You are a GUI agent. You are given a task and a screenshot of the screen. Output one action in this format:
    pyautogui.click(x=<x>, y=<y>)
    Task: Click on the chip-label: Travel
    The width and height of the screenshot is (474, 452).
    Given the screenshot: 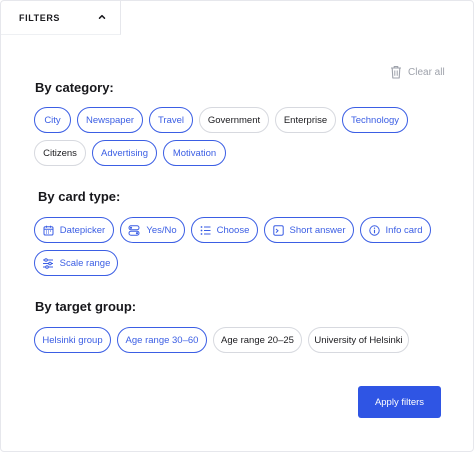 What is the action you would take?
    pyautogui.click(x=171, y=120)
    